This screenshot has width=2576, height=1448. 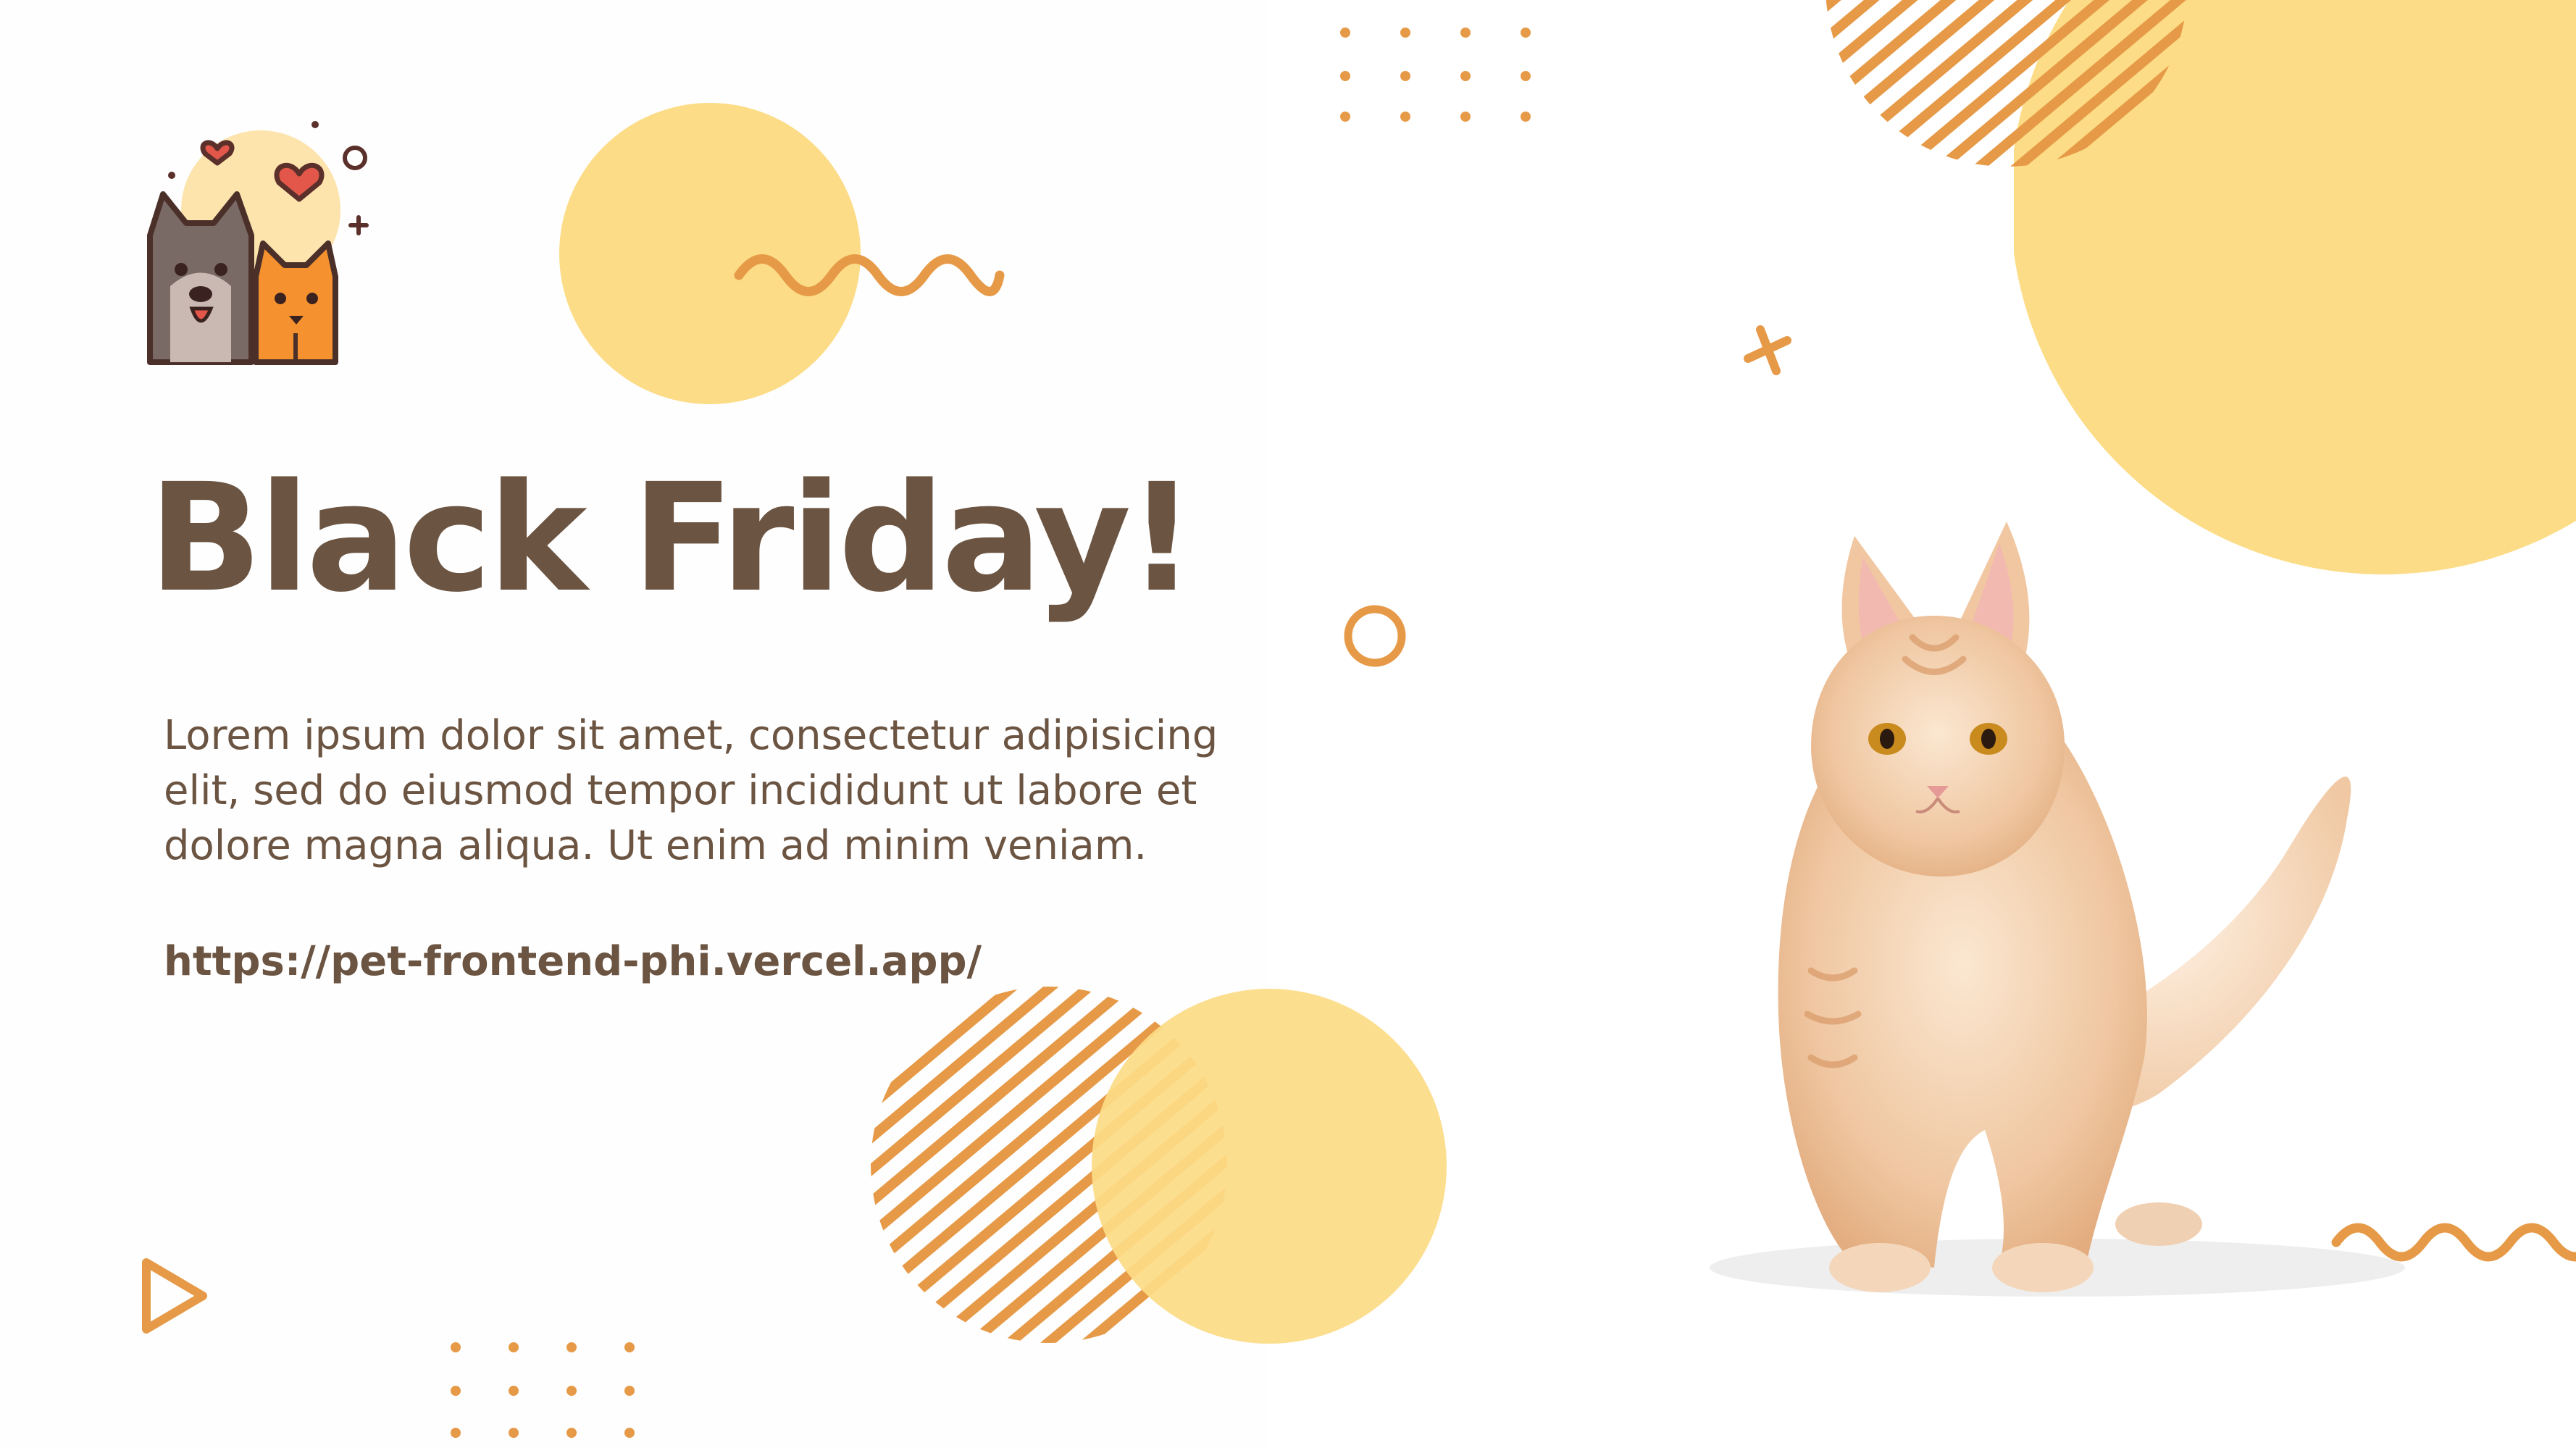 I want to click on website-link: https://pet-frontend-phi.vercel.app/, so click(x=573, y=962).